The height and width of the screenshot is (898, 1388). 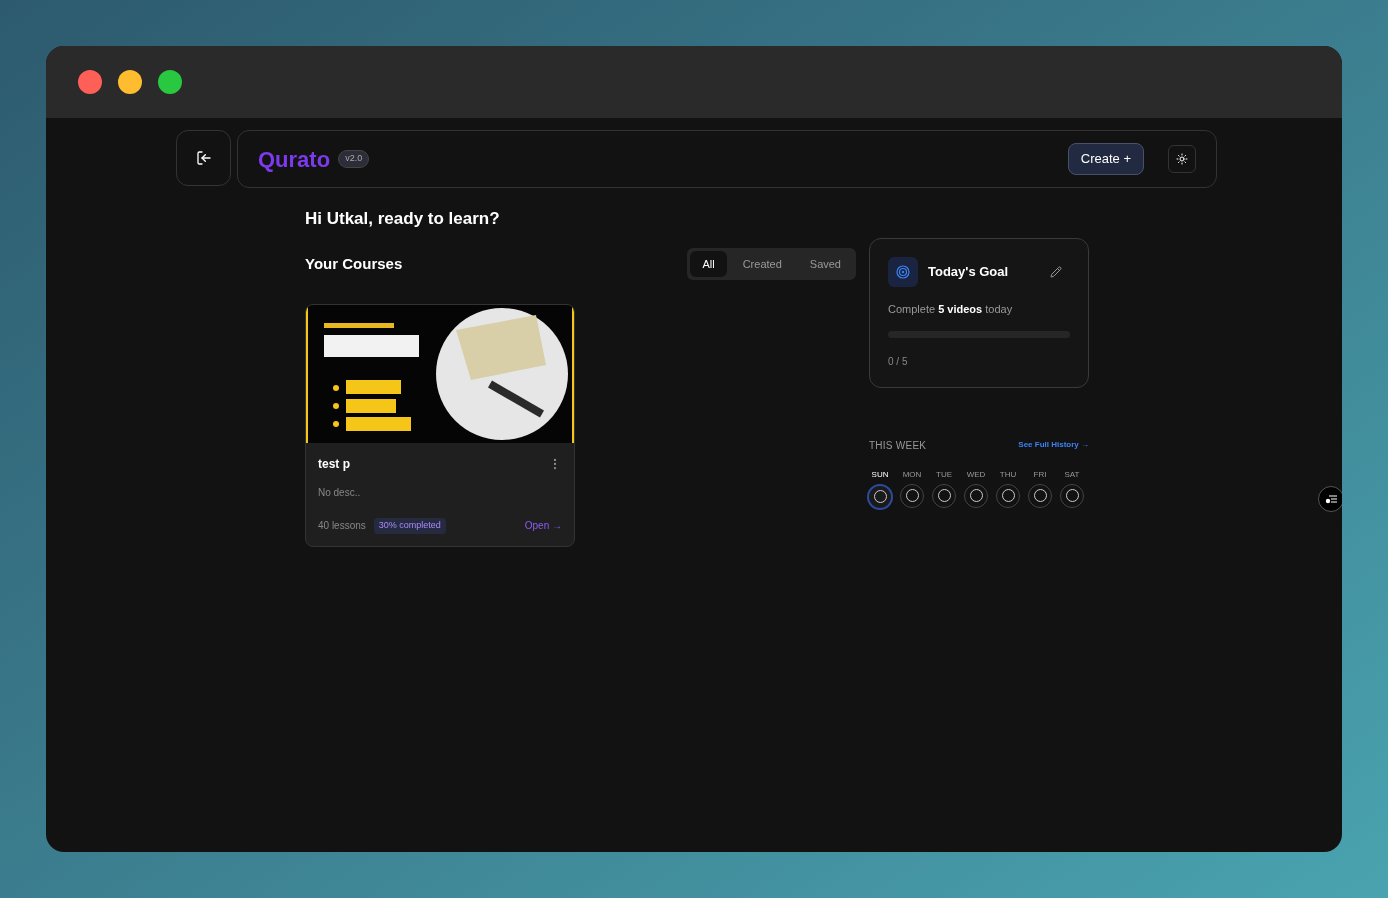 I want to click on create-button: Create +, so click(x=1105, y=159).